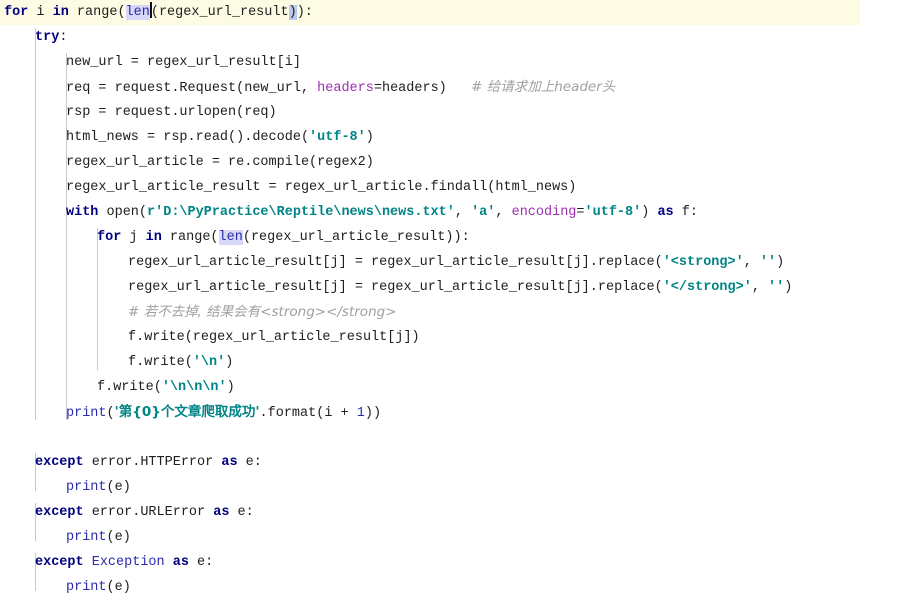  Describe the element at coordinates (456, 37) in the screenshot. I see `code-line: try:` at that location.